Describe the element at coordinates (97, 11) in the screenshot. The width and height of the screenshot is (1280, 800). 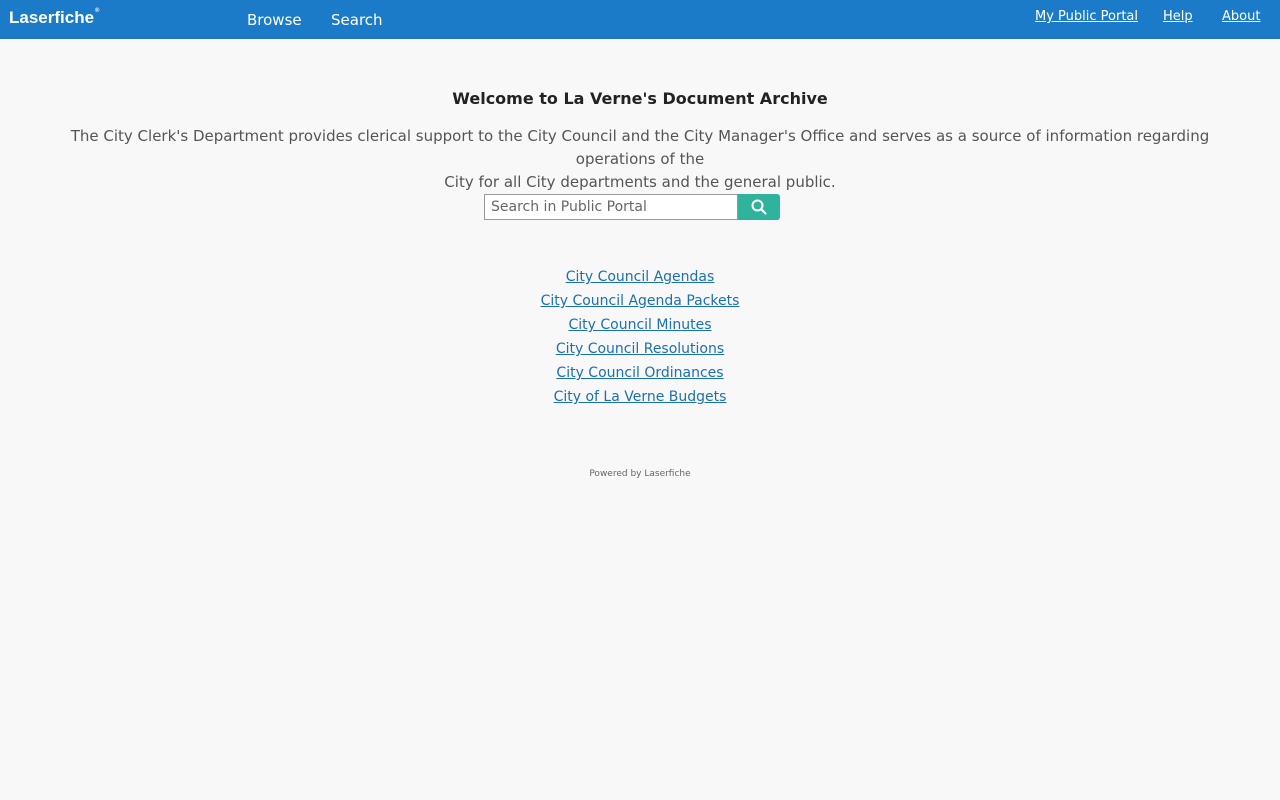
I see `logo-registered-mark: ®` at that location.